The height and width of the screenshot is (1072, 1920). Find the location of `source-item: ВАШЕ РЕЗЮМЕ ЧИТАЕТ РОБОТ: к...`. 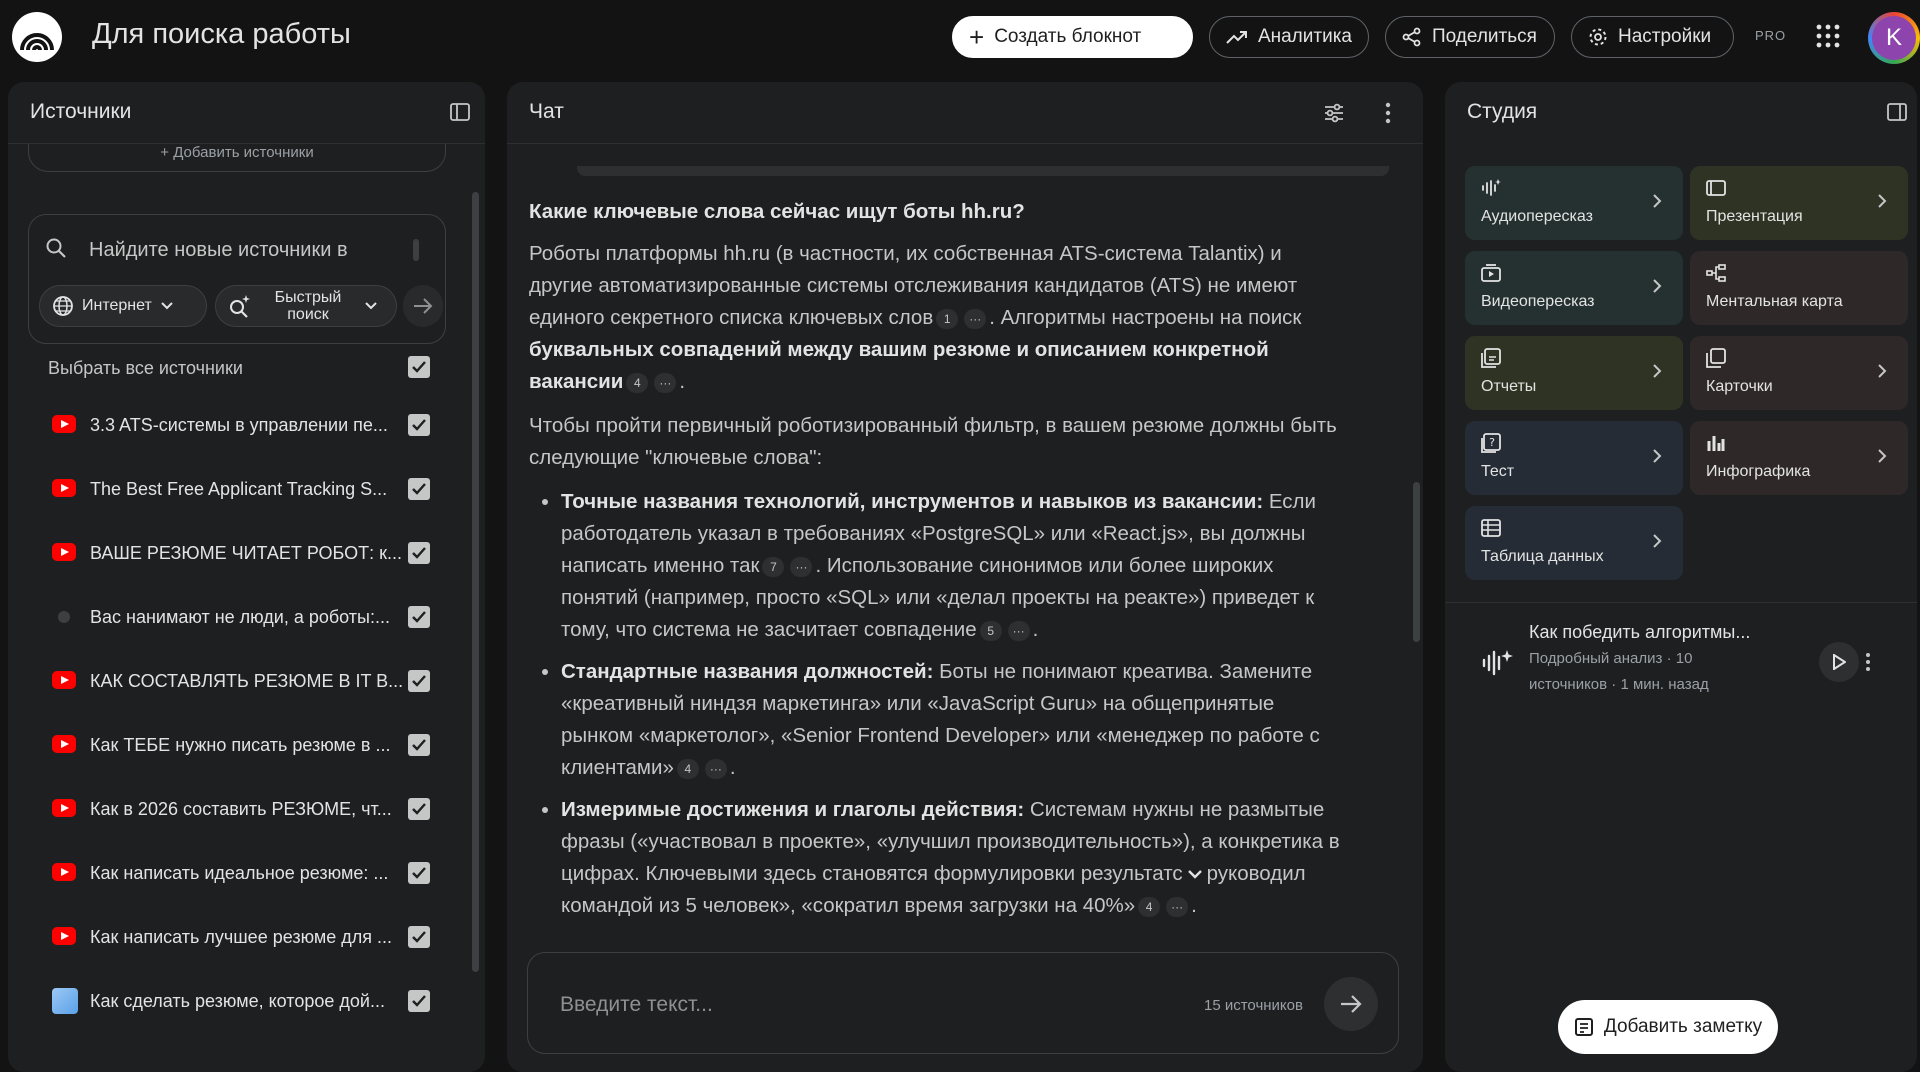

source-item: ВАШЕ РЕЗЮМЕ ЧИТАЕТ РОБОТ: к... is located at coordinates (248, 553).